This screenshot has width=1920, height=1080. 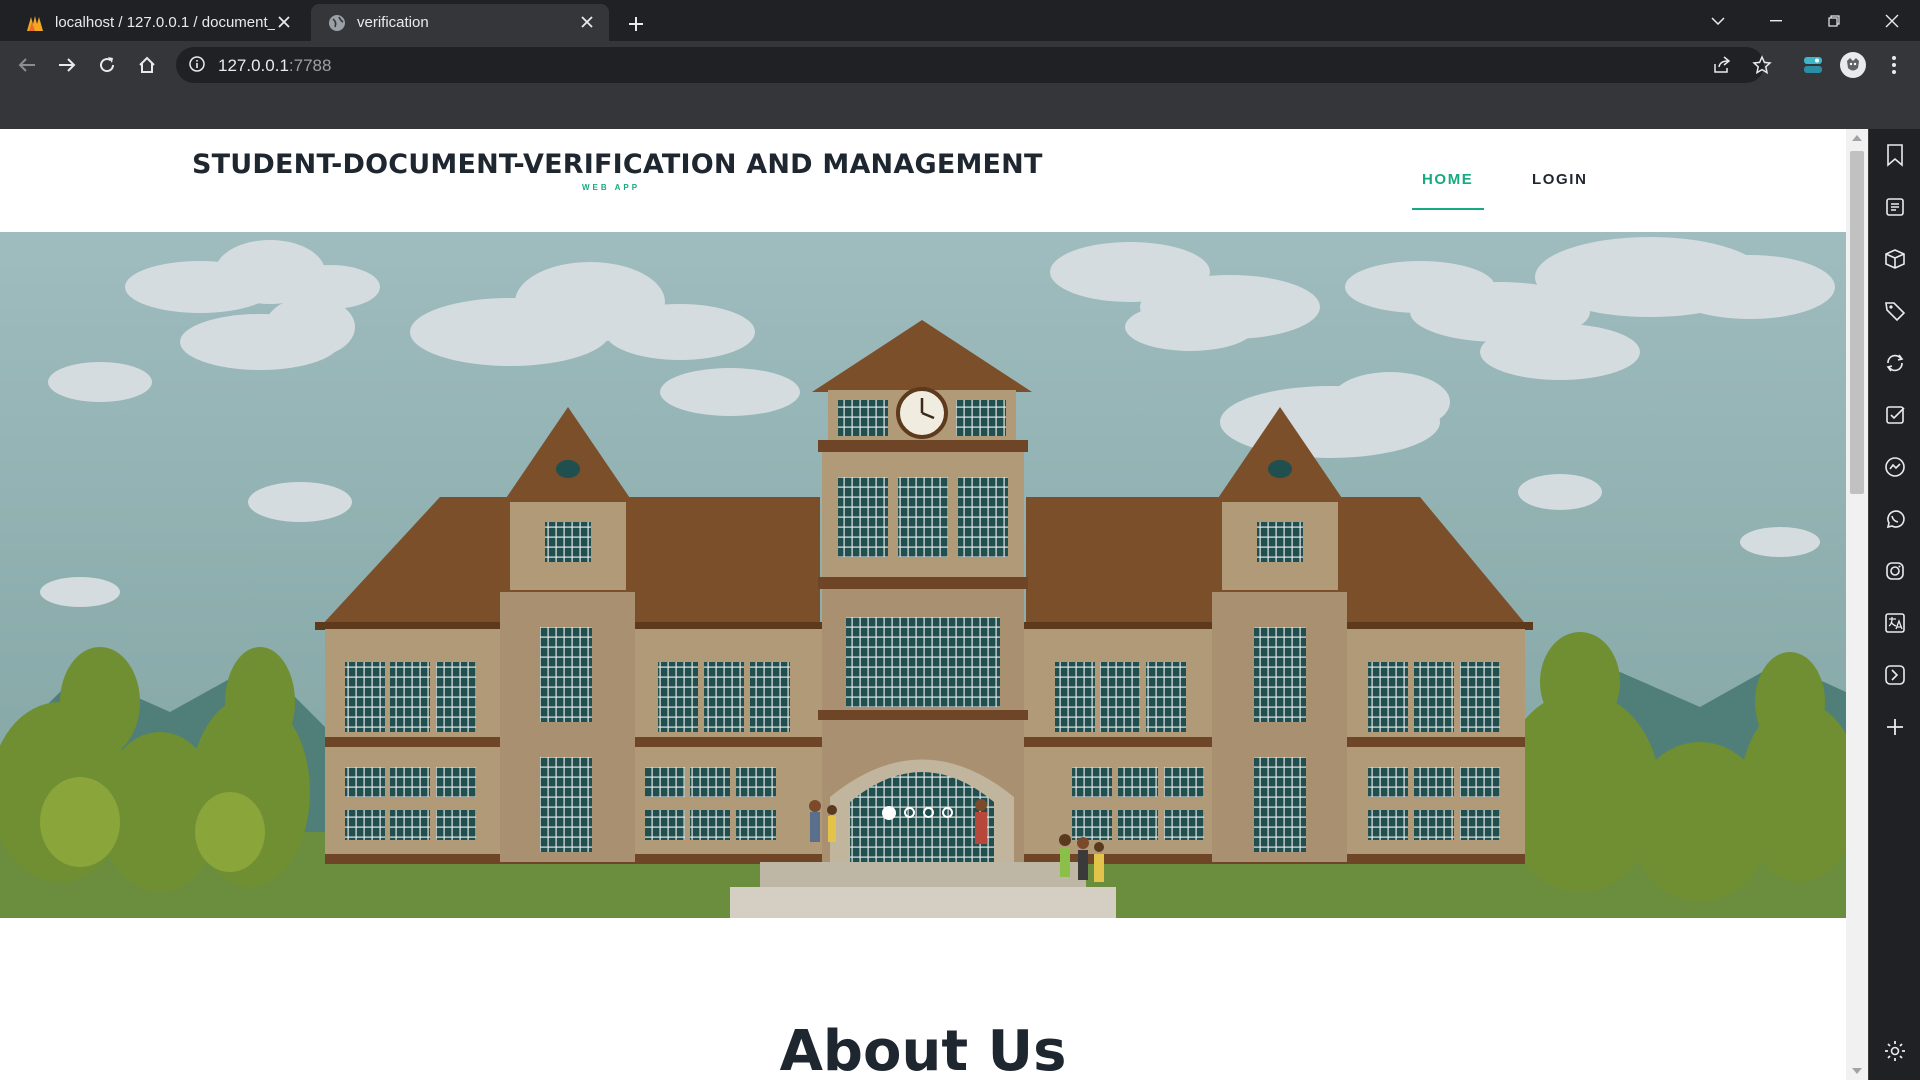 I want to click on browser-toolbar: 127.0.0.1:7788, so click(x=960, y=64).